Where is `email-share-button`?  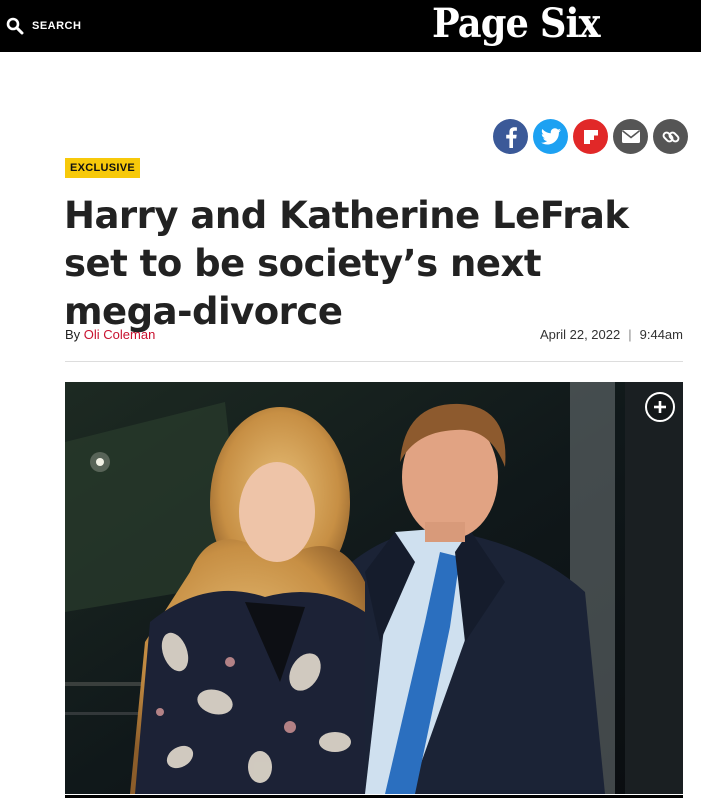
email-share-button is located at coordinates (630, 136).